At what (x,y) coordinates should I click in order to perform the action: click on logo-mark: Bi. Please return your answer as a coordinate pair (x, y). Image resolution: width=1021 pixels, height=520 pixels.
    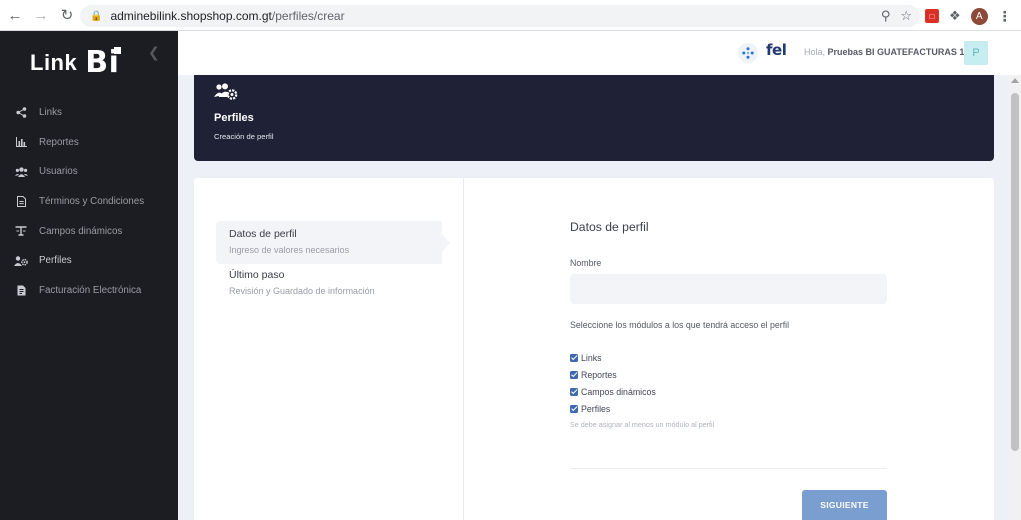
    Looking at the image, I should click on (103, 62).